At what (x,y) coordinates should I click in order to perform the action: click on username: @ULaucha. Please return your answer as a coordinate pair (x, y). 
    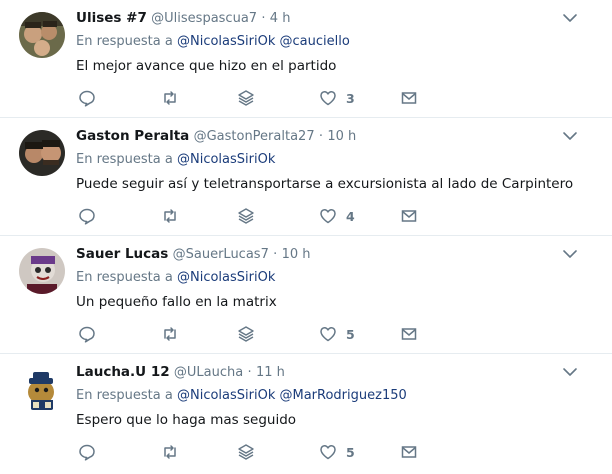
    Looking at the image, I should click on (208, 372).